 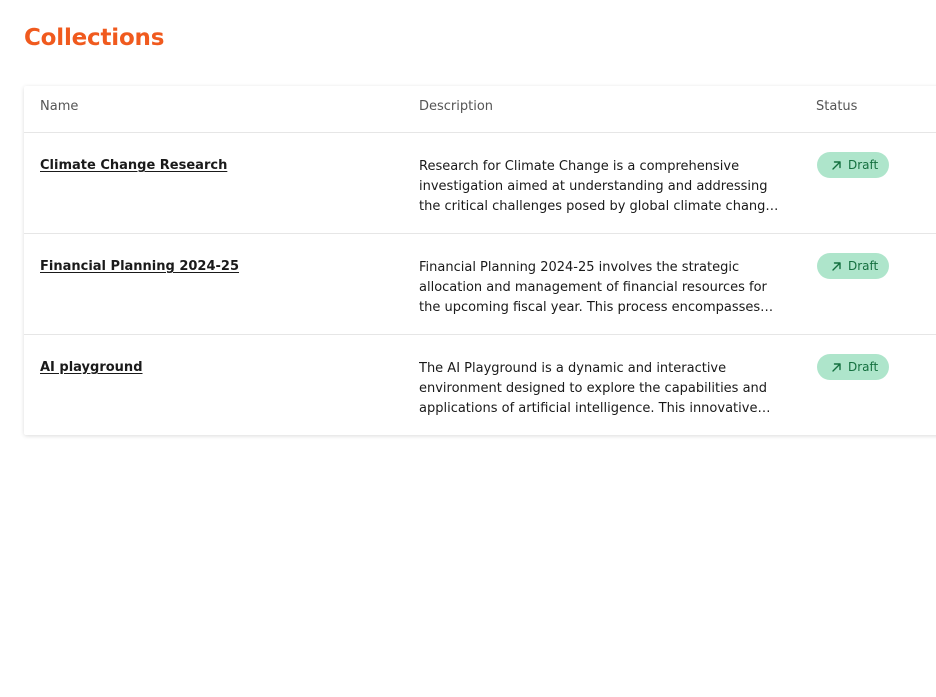 I want to click on table-header-row: Name Description Status, so click(x=480, y=109).